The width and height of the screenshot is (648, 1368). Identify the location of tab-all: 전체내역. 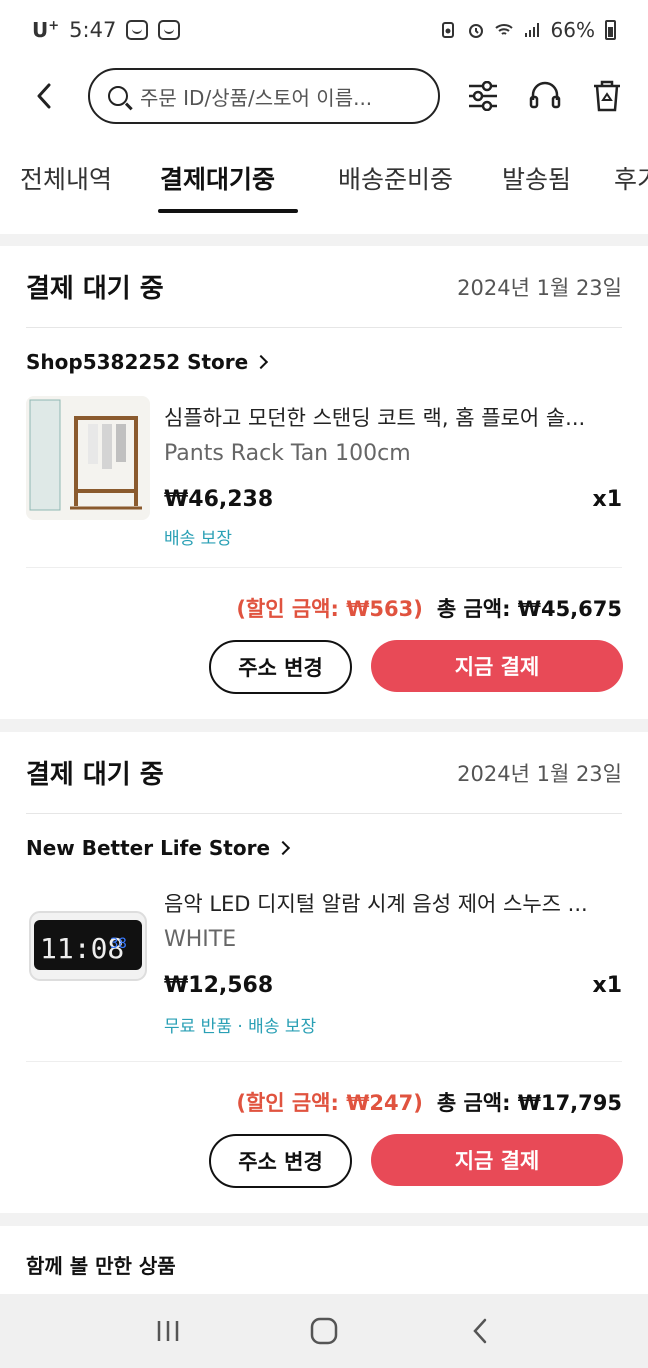
(66, 178).